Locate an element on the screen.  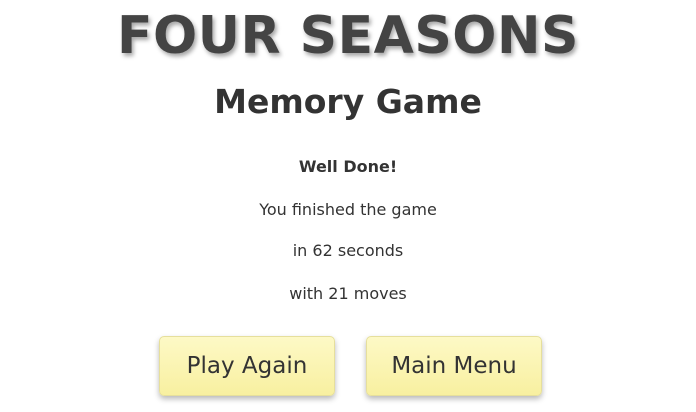
result-heading: Well Done! is located at coordinates (348, 166).